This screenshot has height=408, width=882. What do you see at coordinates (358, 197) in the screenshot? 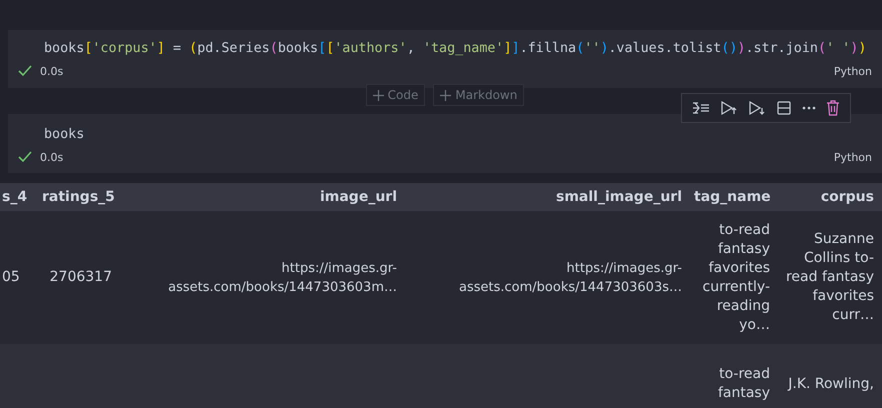
I see `column-header: image_url` at bounding box center [358, 197].